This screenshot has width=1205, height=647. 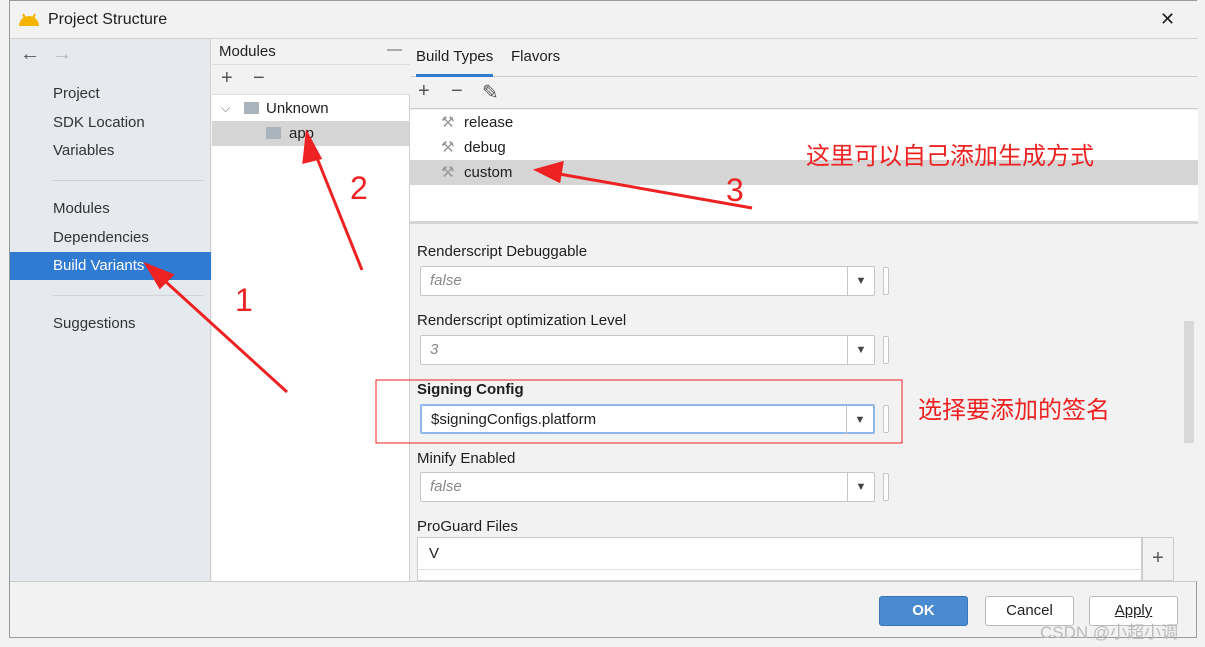 What do you see at coordinates (639, 411) in the screenshot?
I see `signing-highlight-box` at bounding box center [639, 411].